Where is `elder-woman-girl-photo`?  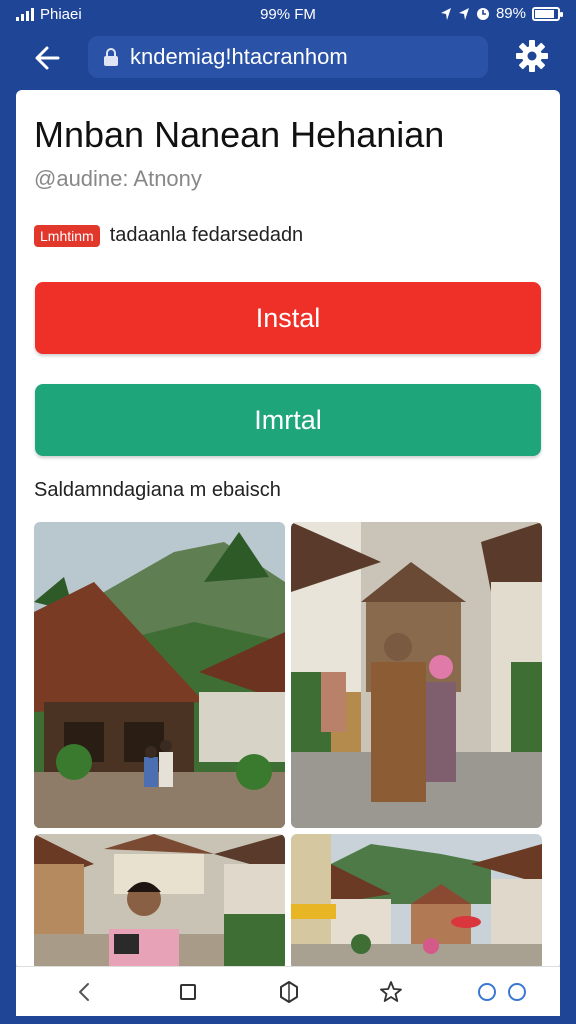 elder-woman-girl-photo is located at coordinates (416, 675).